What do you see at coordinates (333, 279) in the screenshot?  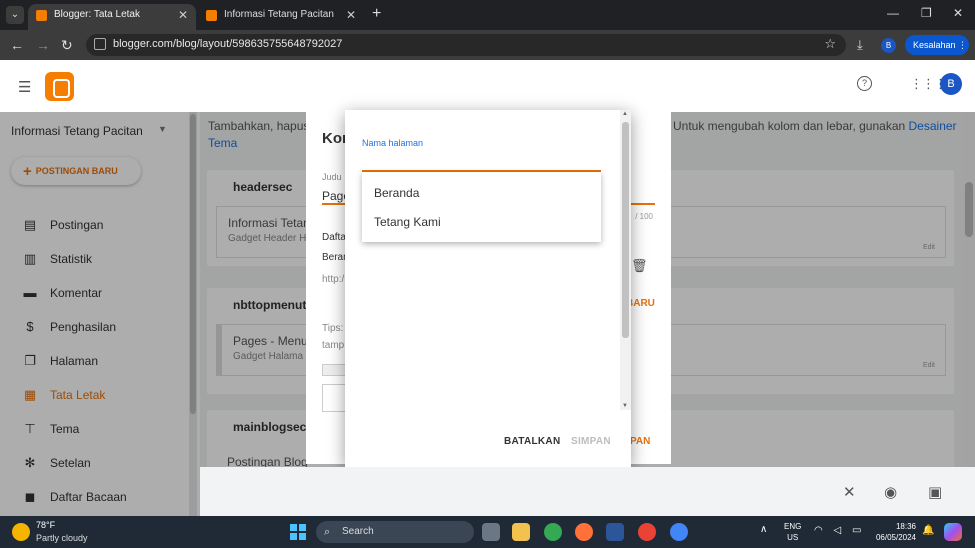 I see `page-list-url: http:/` at bounding box center [333, 279].